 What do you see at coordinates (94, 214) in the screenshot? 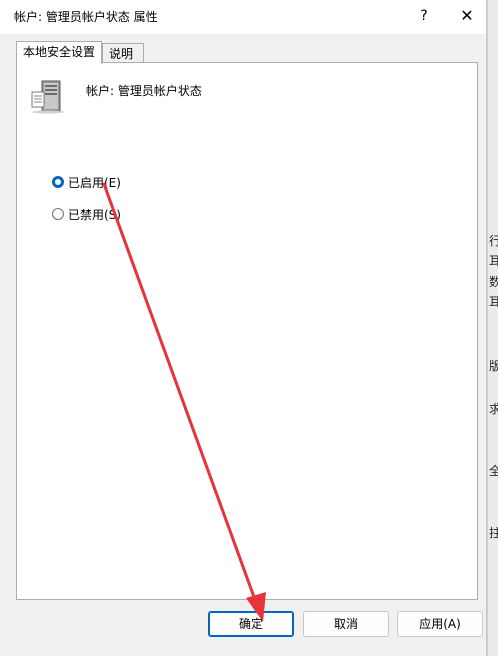
I see `radio-disabled-label: 已禁用(S)` at bounding box center [94, 214].